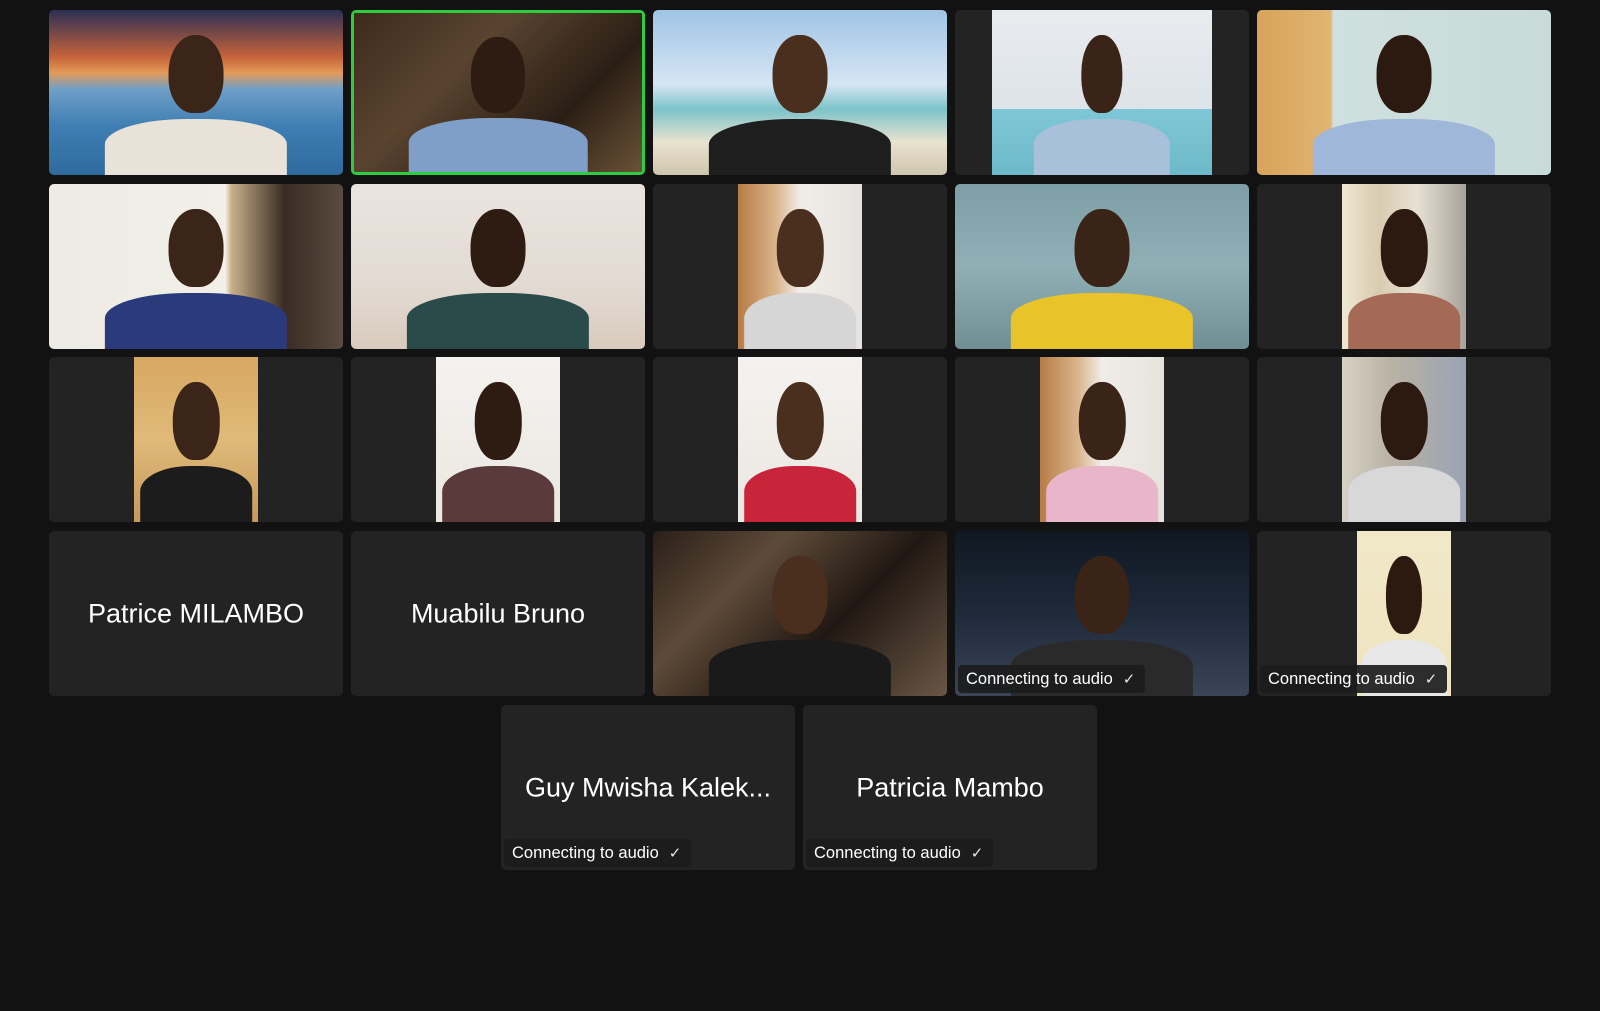 This screenshot has height=1011, width=1600. I want to click on participant-tile-p21: Guy Mwisha Kalek... Connecting to audio ✓, so click(648, 787).